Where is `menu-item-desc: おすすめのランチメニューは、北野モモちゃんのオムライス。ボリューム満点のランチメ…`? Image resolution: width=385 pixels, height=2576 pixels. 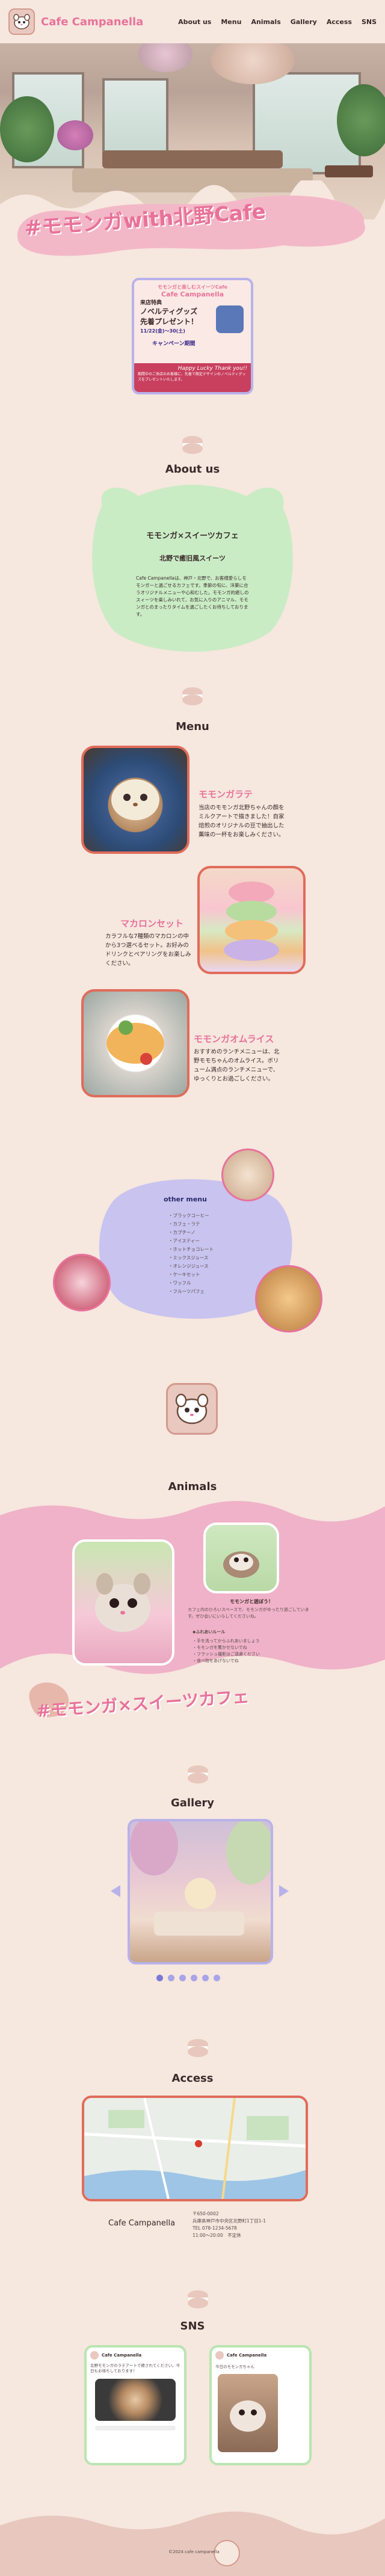
menu-item-desc: おすすめのランチメニューは、北野モモちゃんのオムライス。ボリューム満点のランチメ… is located at coordinates (237, 1065).